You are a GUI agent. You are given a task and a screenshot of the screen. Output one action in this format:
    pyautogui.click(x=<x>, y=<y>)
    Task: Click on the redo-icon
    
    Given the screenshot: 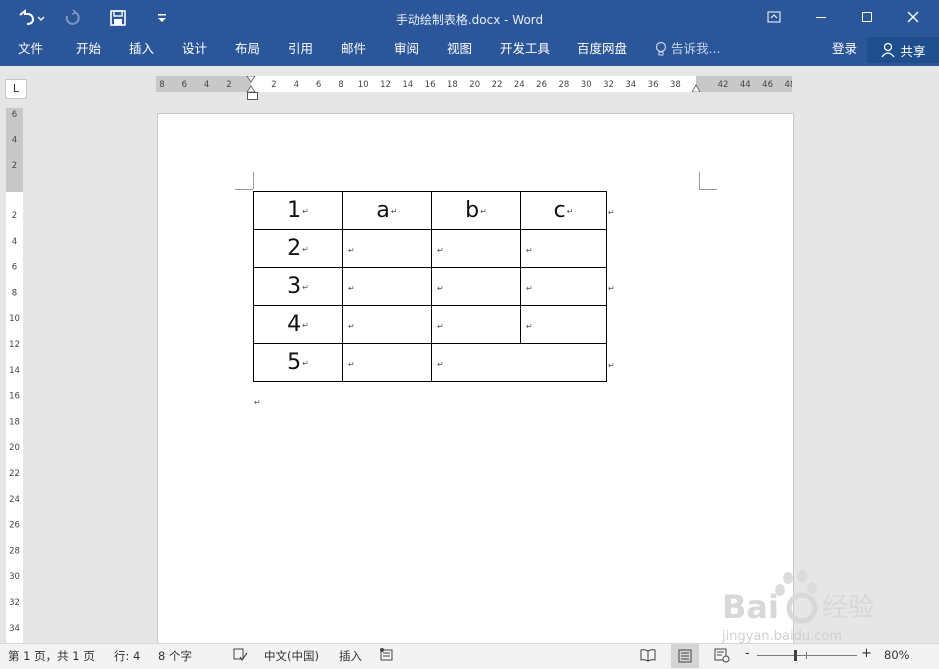 What is the action you would take?
    pyautogui.click(x=72, y=17)
    